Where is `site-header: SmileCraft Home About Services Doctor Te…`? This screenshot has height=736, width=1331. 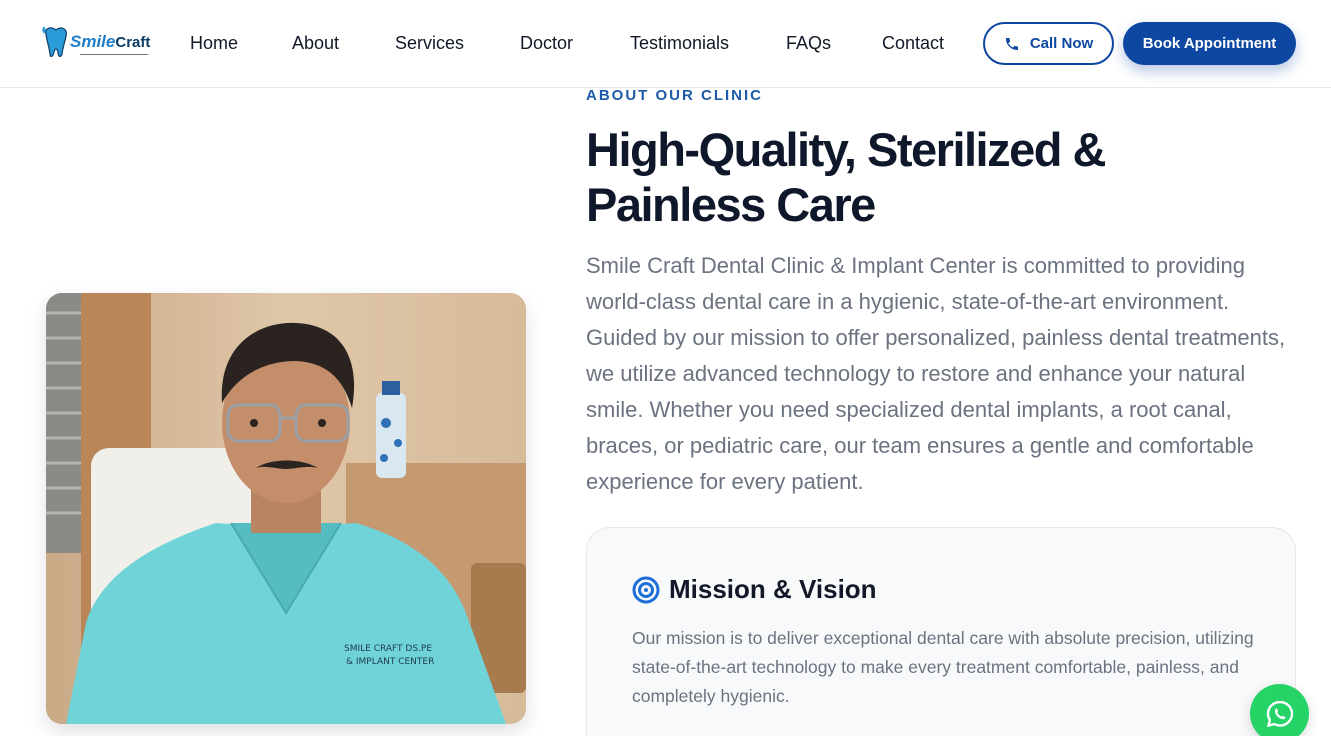
site-header: SmileCraft Home About Services Doctor Te… is located at coordinates (665, 44).